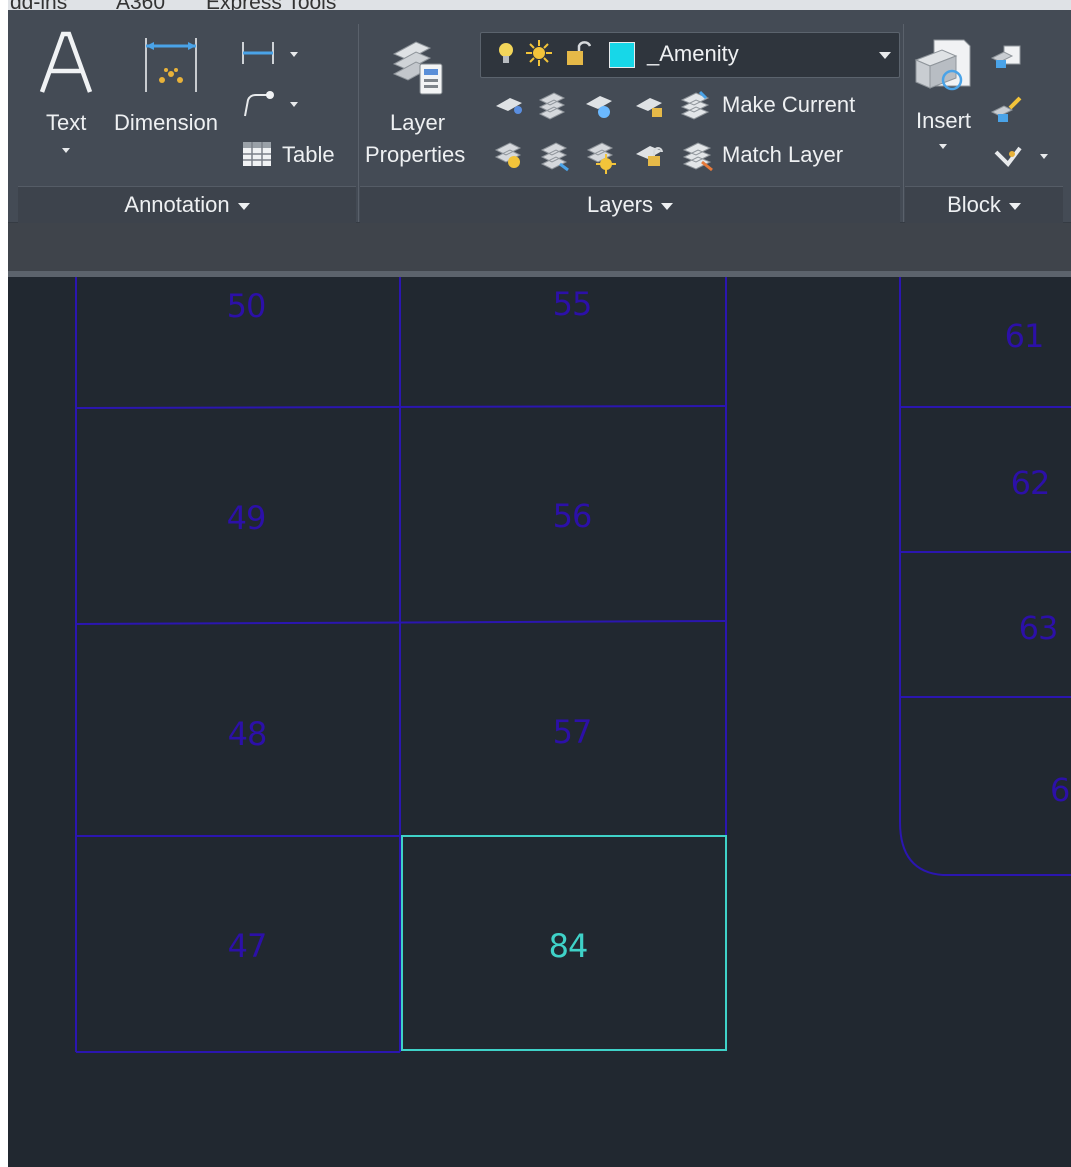 The height and width of the screenshot is (1167, 1071). I want to click on menu-item-a360: A360, so click(140, 5).